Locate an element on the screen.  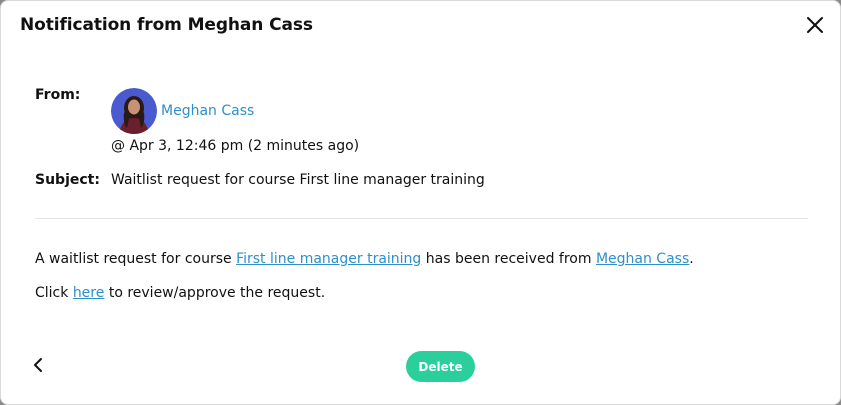
sender-link-inline: Meghan Cass is located at coordinates (642, 259).